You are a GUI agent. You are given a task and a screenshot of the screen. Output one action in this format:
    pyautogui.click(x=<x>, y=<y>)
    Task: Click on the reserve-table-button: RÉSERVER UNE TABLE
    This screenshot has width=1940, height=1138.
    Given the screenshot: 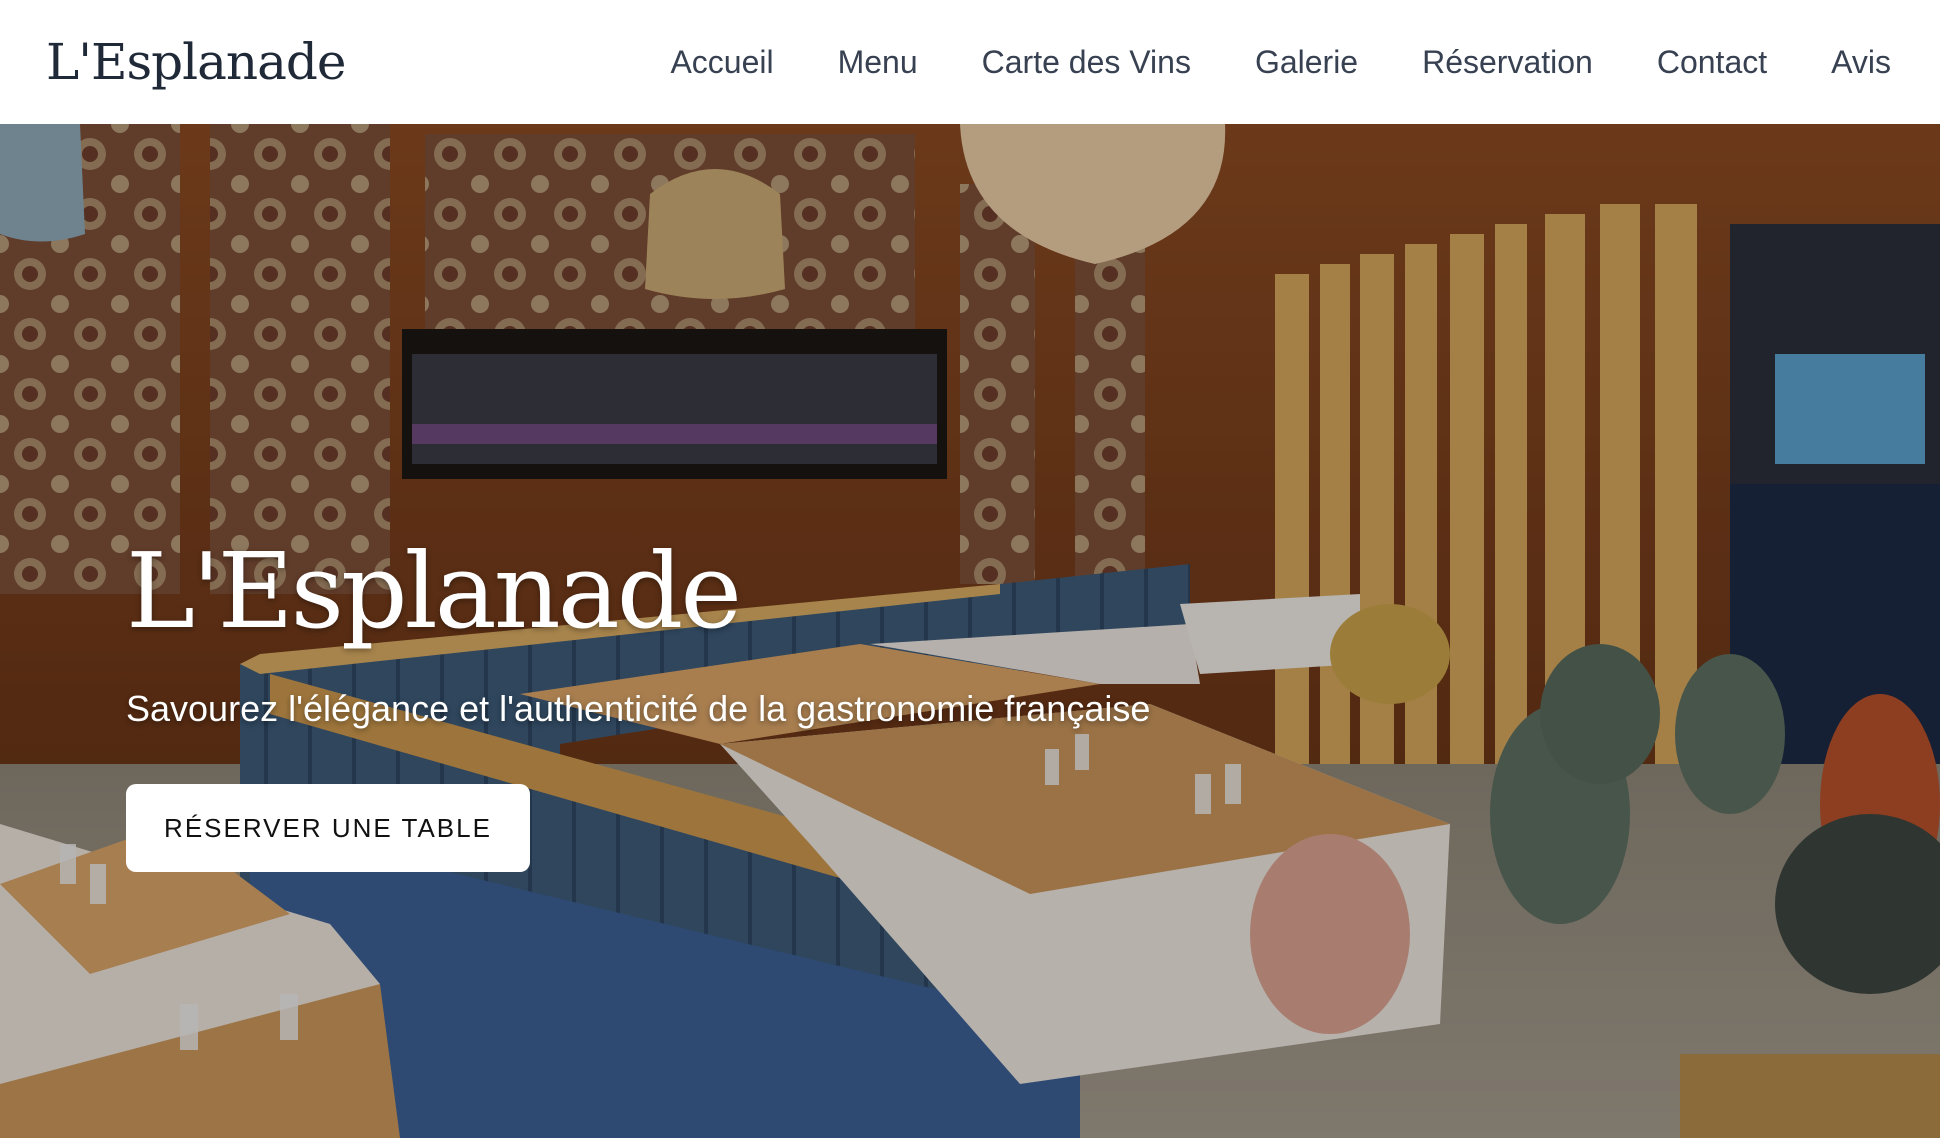 What is the action you would take?
    pyautogui.click(x=328, y=828)
    